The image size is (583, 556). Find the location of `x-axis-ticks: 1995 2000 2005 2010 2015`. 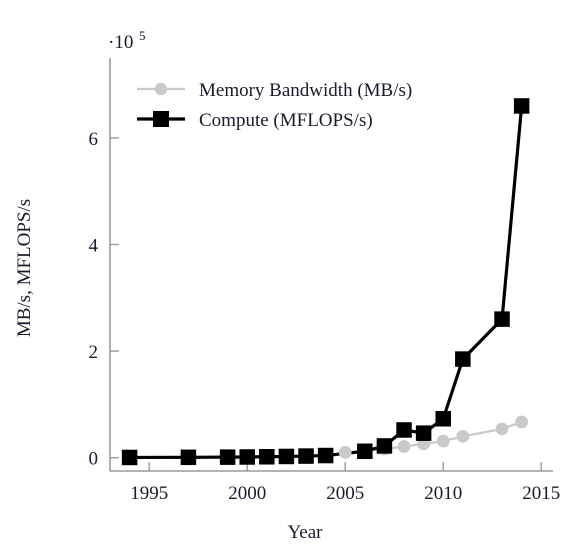

x-axis-ticks: 1995 2000 2005 2010 2015 is located at coordinates (345, 483).